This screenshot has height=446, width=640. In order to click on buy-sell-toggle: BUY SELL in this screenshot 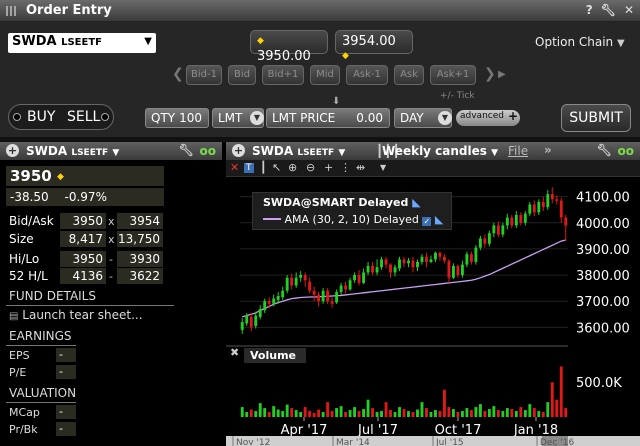, I will do `click(61, 117)`.